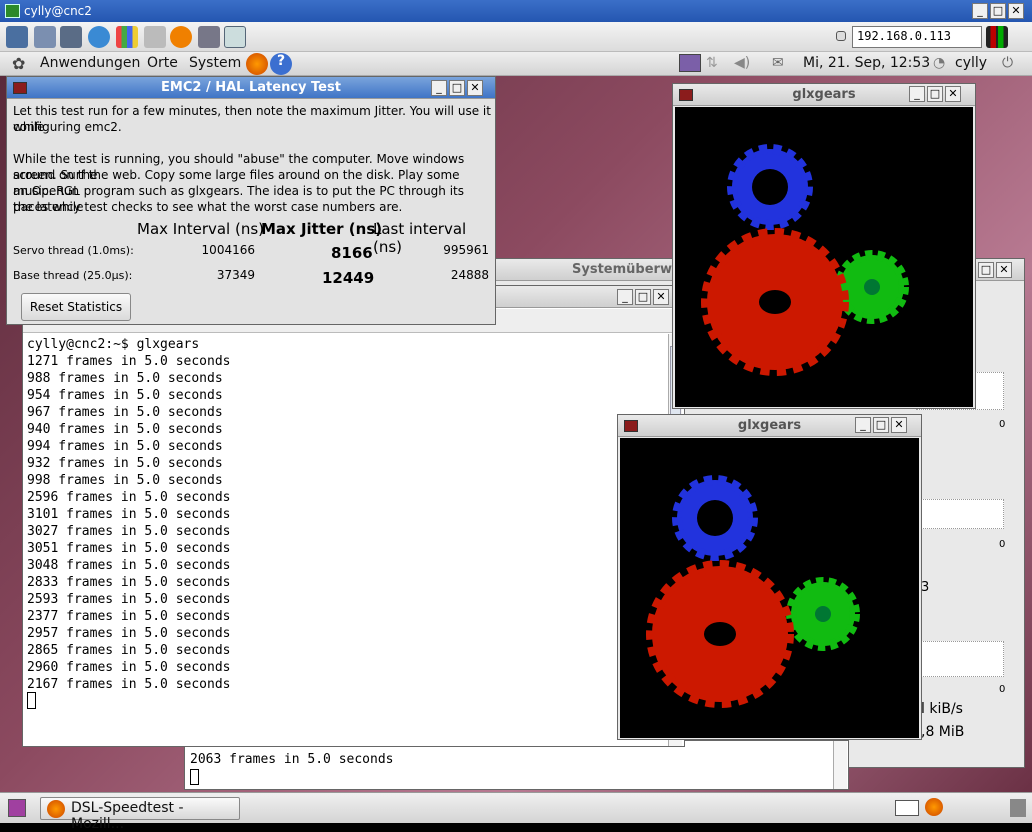 This screenshot has height=832, width=1032. What do you see at coordinates (125, 378) in the screenshot?
I see `terminal-line: 988 frames in 5.0 seconds` at bounding box center [125, 378].